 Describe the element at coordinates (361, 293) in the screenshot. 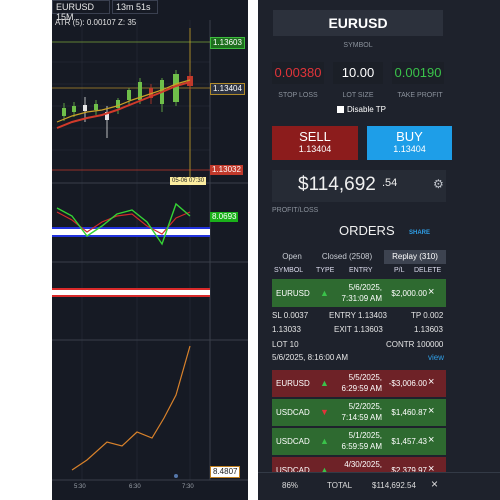

I see `order-entry-time: 5/6/2025, 7:31:09 AM` at that location.